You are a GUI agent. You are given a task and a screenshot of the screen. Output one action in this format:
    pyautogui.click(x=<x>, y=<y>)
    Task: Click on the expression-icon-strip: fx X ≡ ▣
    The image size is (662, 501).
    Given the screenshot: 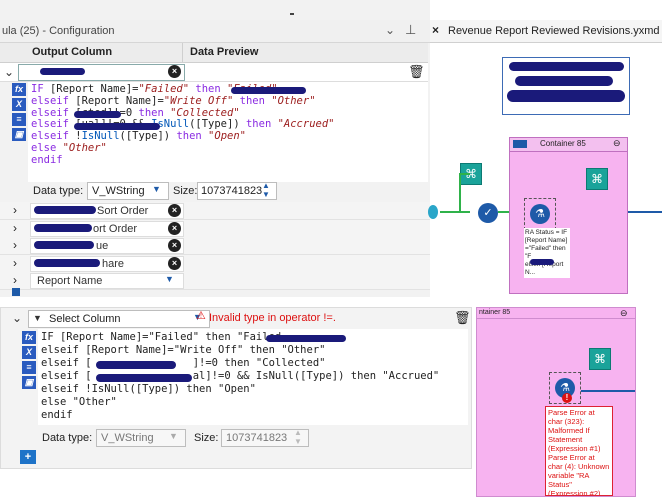 What is the action you would take?
    pyautogui.click(x=29, y=361)
    